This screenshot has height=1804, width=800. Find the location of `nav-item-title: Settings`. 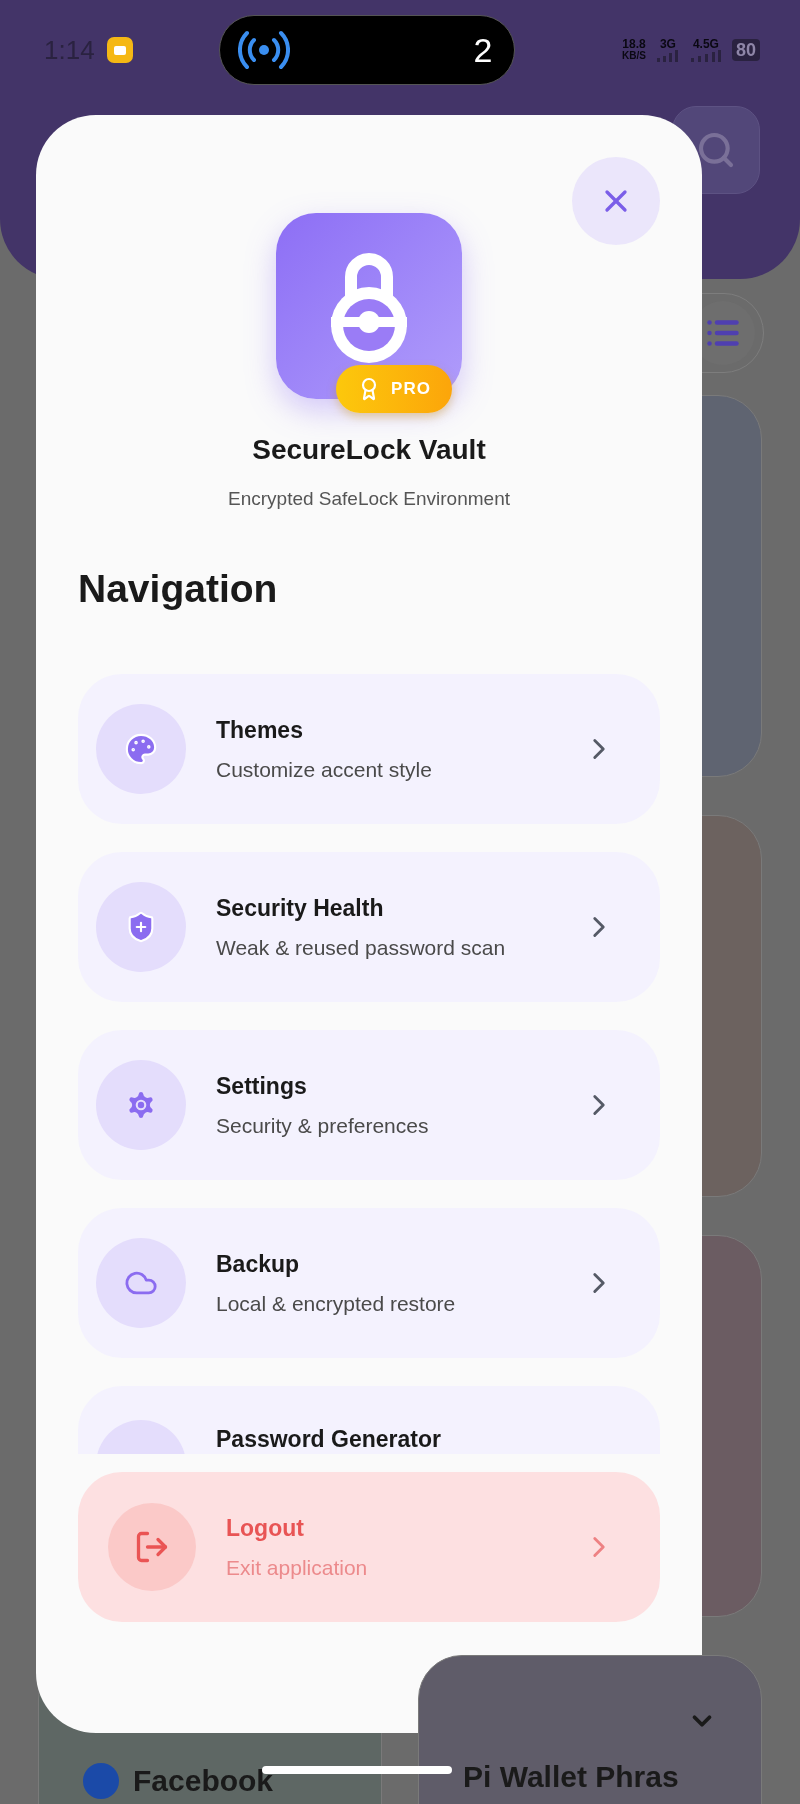

nav-item-title: Settings is located at coordinates (262, 1086).